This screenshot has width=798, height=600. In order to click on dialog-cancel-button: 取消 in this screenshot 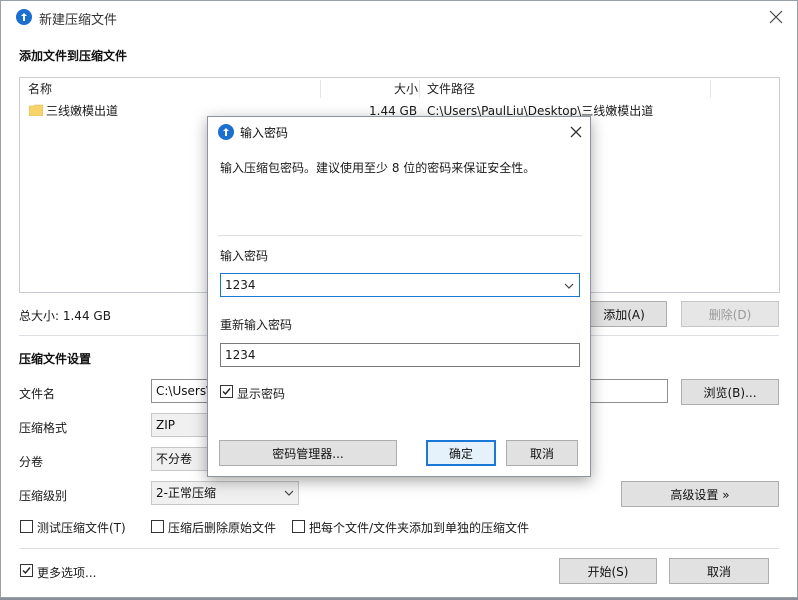, I will do `click(542, 453)`.